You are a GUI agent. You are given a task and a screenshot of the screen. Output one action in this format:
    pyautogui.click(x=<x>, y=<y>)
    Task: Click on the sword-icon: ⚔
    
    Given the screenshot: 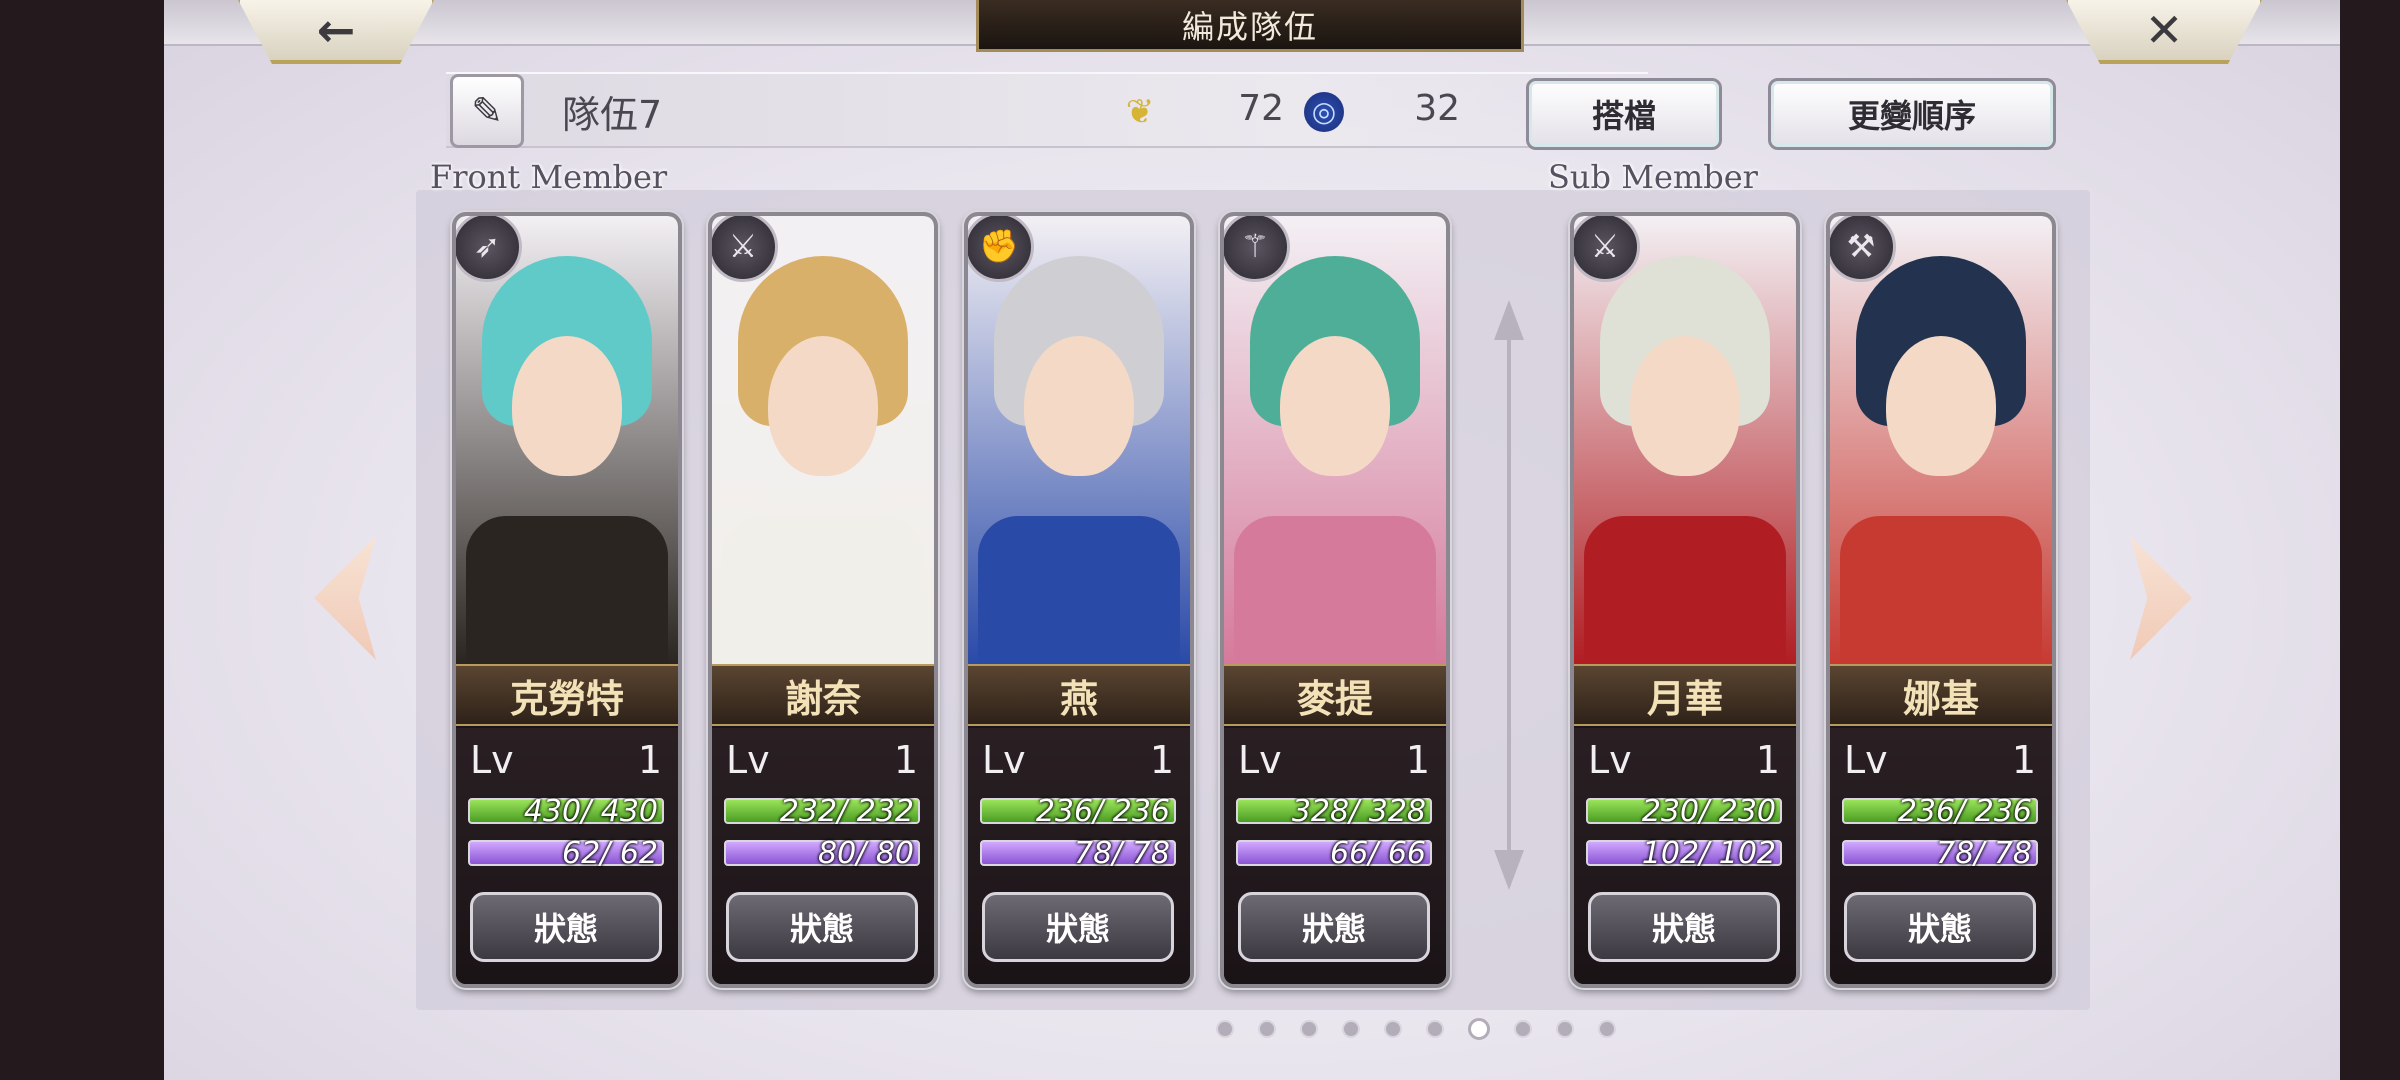 What is the action you would take?
    pyautogui.click(x=745, y=249)
    